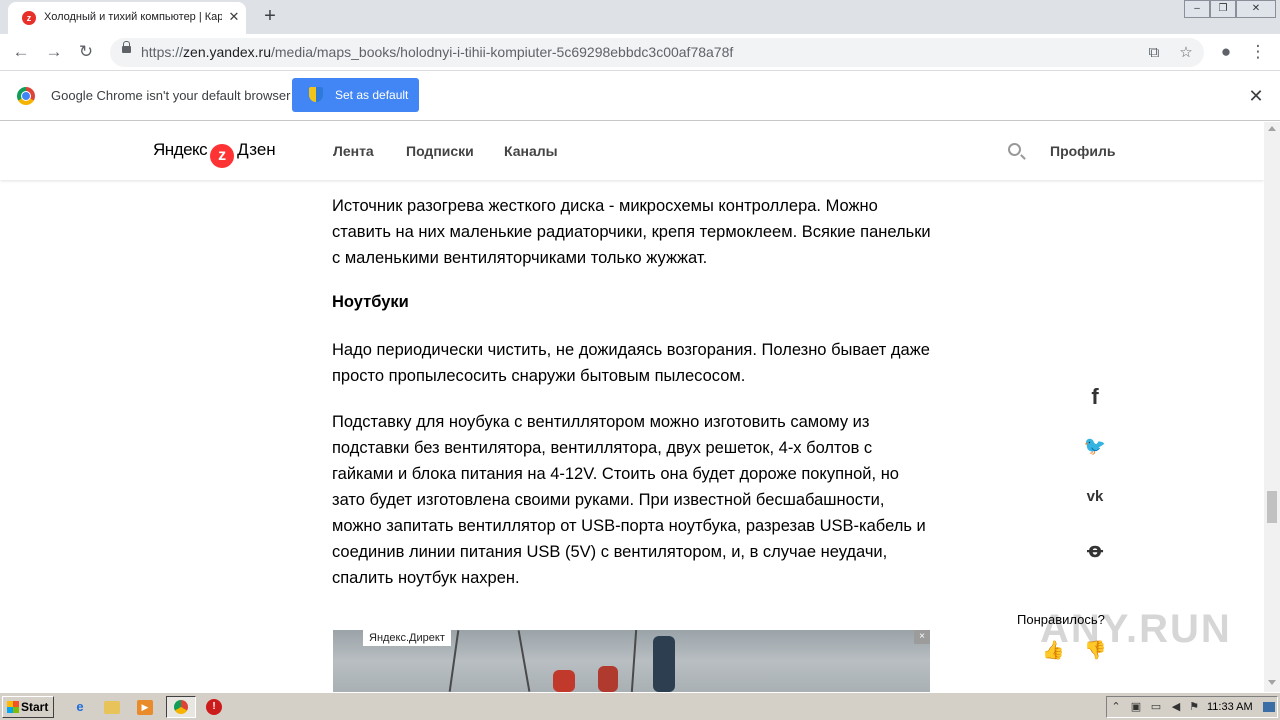 This screenshot has height=720, width=1280. What do you see at coordinates (1256, 9) in the screenshot?
I see `close-window-button: ✕` at bounding box center [1256, 9].